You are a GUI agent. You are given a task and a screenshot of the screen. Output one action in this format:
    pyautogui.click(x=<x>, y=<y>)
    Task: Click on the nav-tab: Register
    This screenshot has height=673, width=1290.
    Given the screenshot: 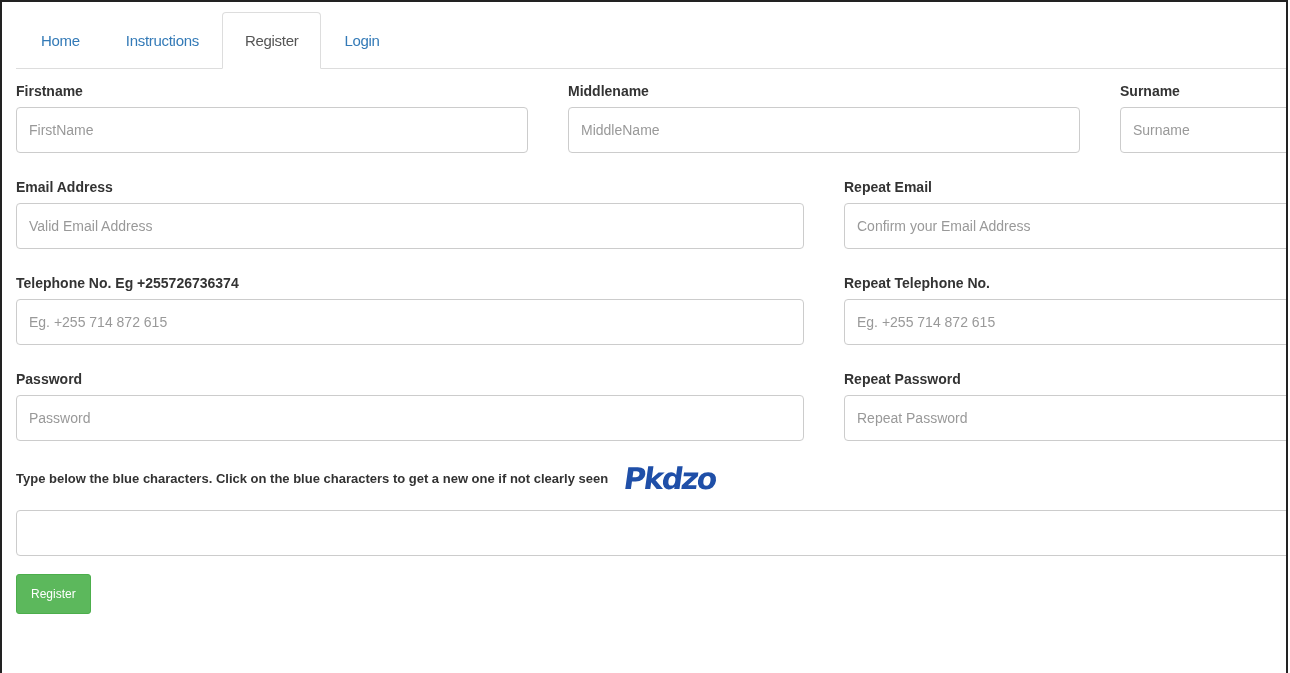 What is the action you would take?
    pyautogui.click(x=271, y=40)
    